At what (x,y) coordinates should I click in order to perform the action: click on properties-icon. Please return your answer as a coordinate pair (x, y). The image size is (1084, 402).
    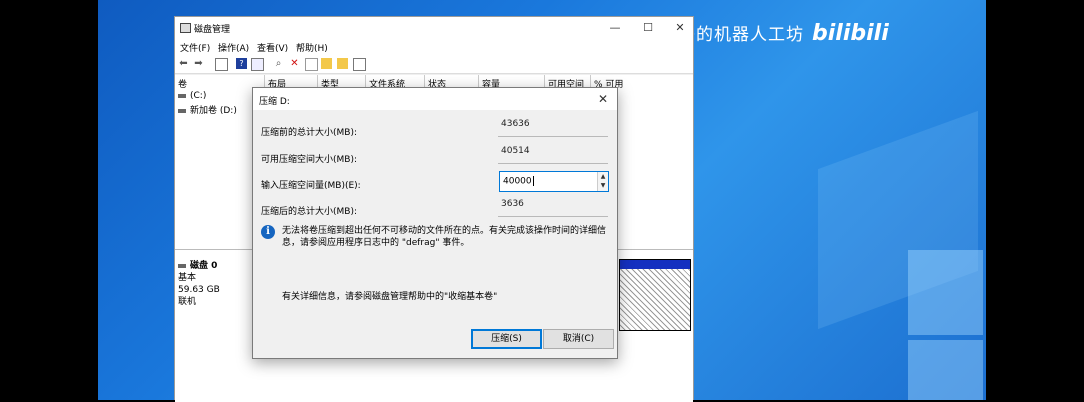
    Looking at the image, I should click on (221, 64).